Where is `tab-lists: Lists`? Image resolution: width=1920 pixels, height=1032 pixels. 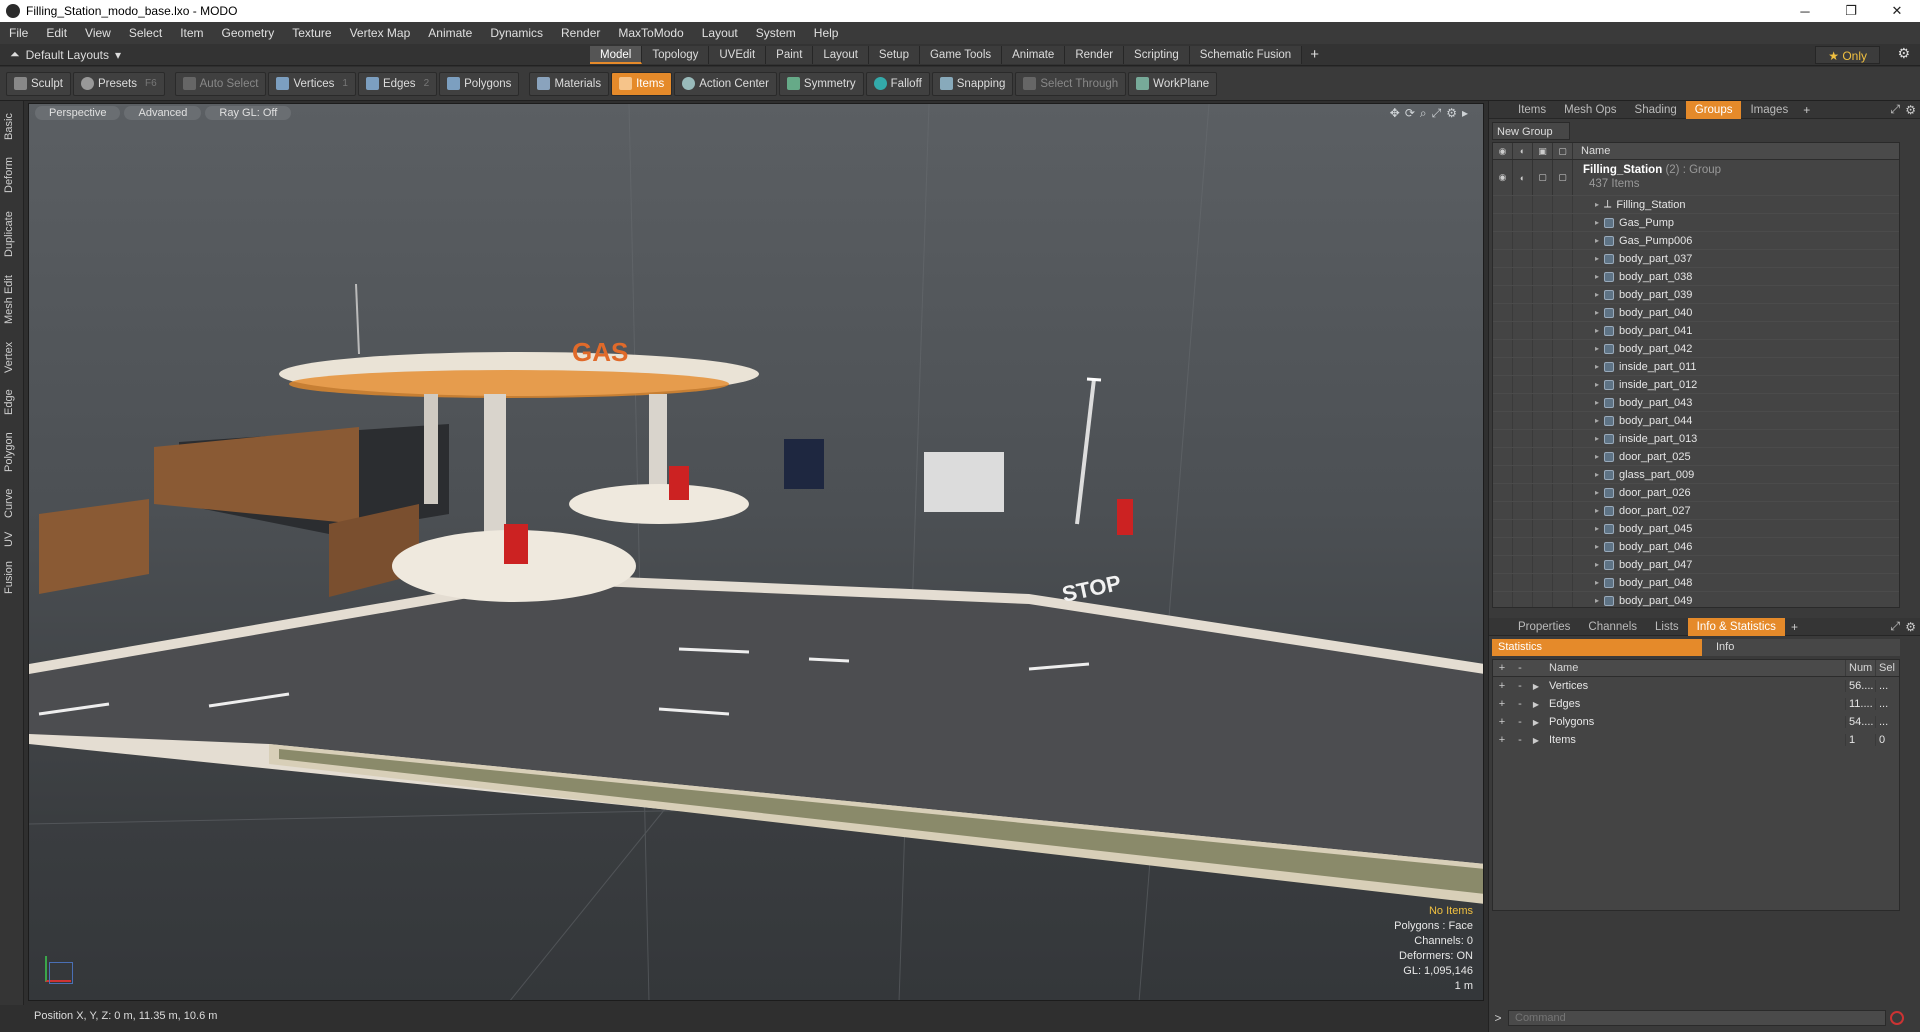
tab-lists: Lists is located at coordinates (1667, 627).